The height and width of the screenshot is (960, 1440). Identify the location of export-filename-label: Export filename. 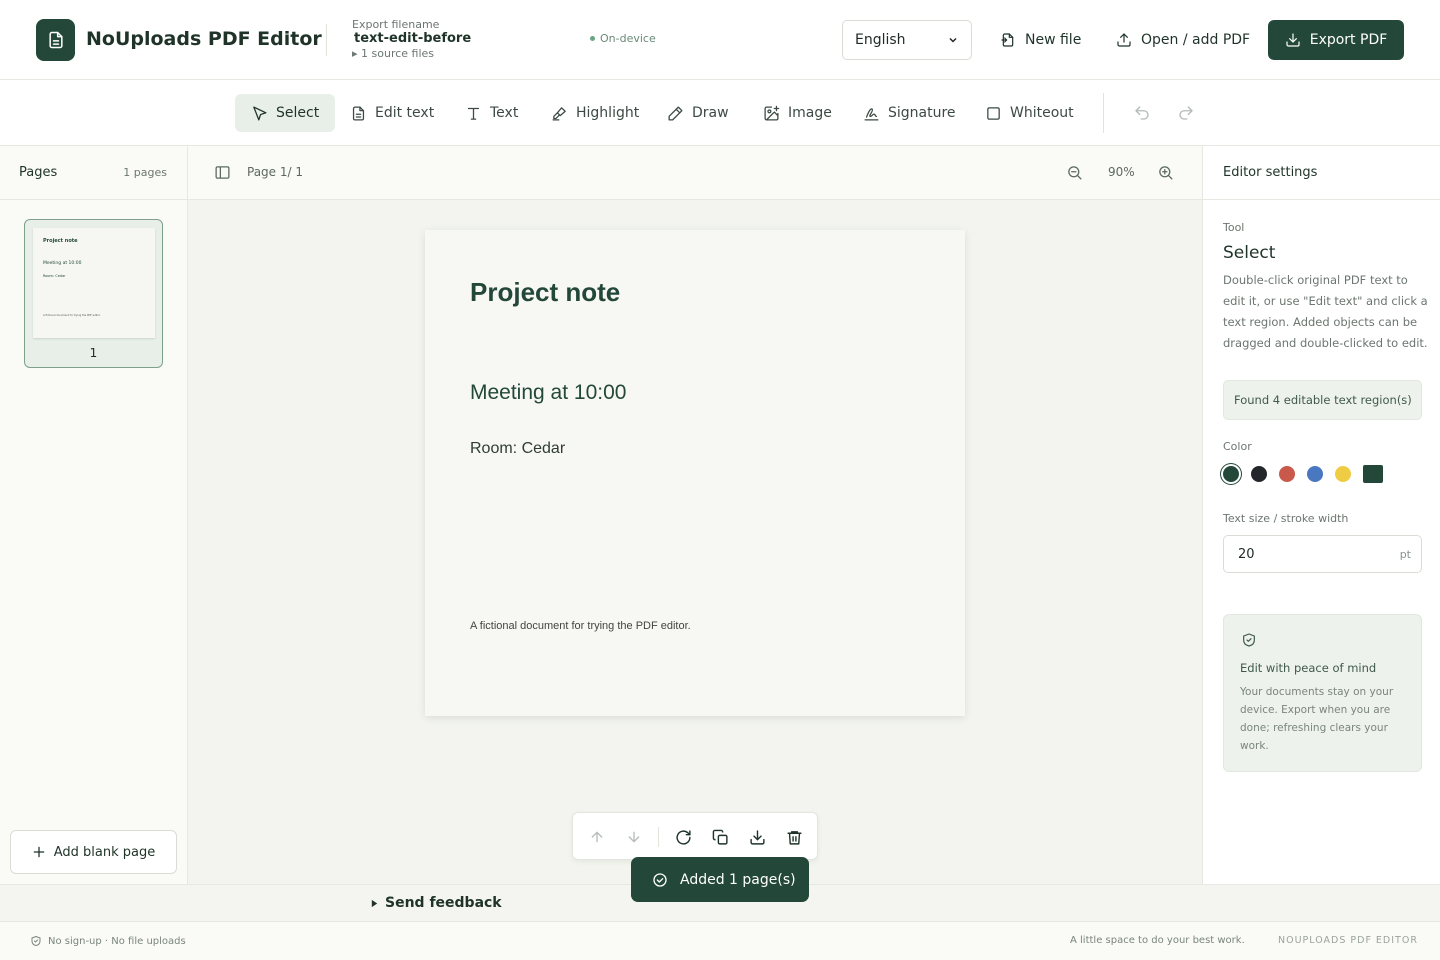
(396, 24).